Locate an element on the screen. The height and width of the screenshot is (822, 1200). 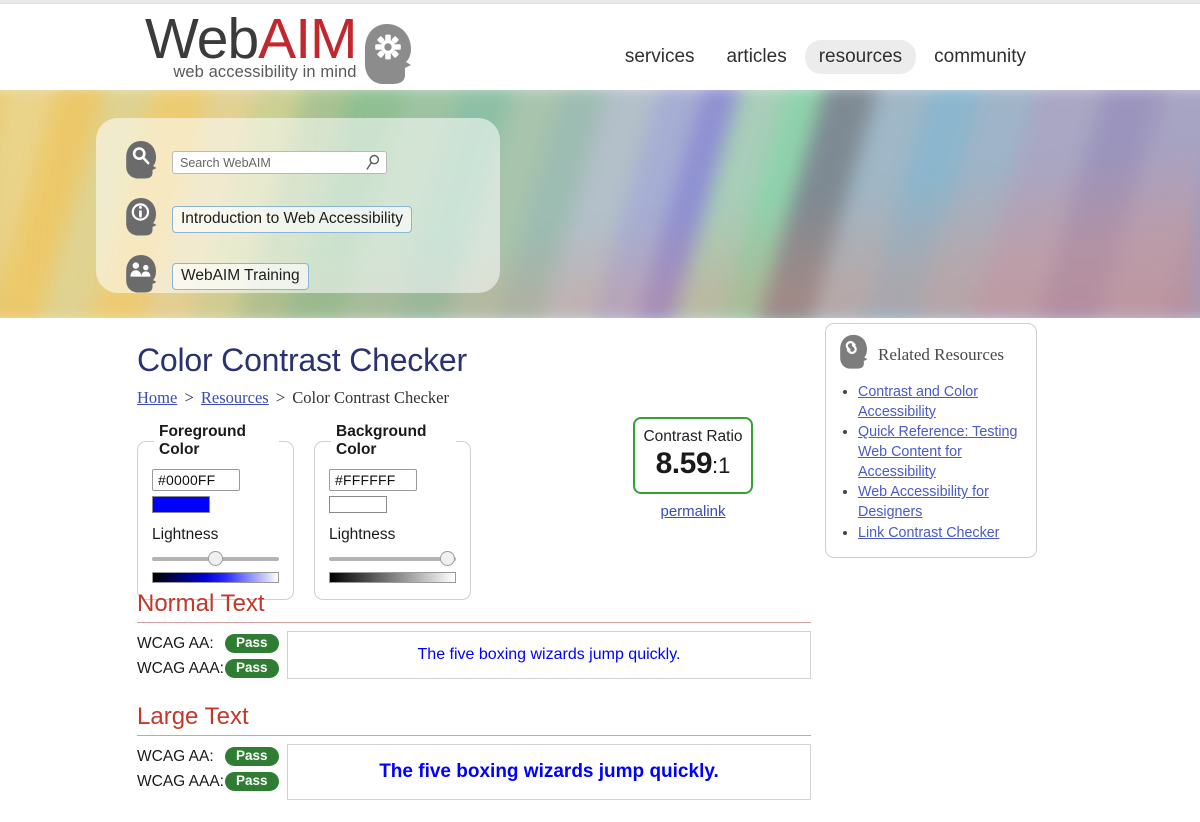
related-link-link-contrast-checker: Link Contrast Checker is located at coordinates (928, 533).